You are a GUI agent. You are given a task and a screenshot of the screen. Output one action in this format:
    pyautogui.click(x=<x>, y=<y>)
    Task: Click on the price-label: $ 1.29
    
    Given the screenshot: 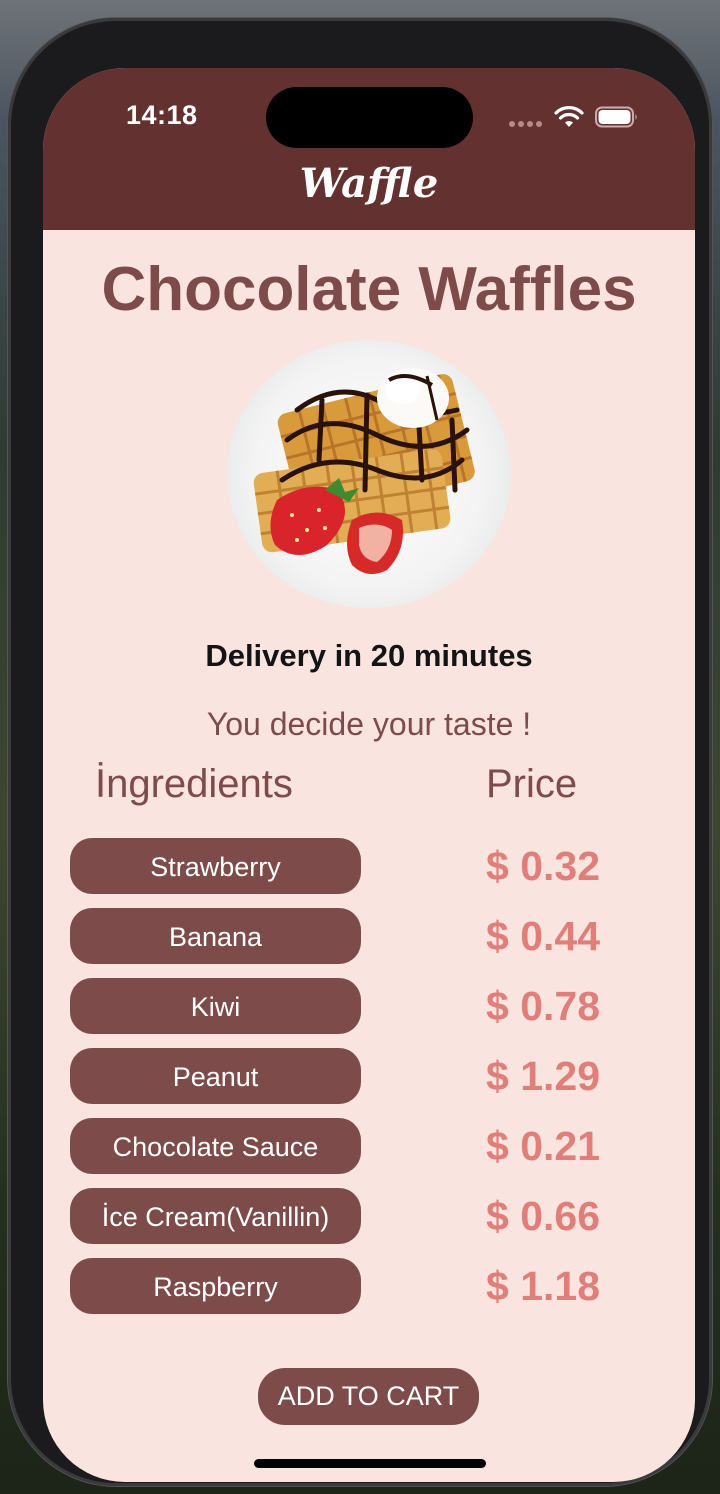 What is the action you would take?
    pyautogui.click(x=543, y=1076)
    